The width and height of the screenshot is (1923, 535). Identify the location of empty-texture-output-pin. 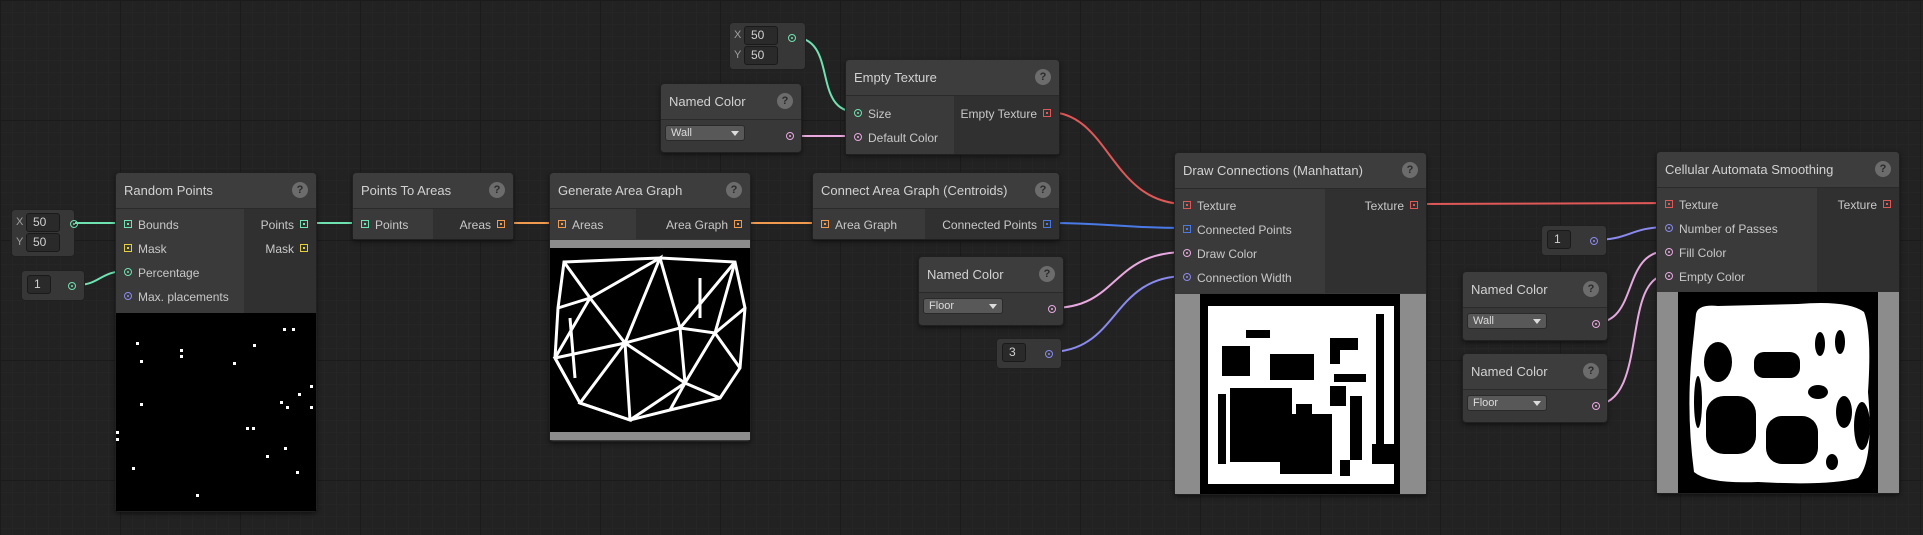
(1047, 113).